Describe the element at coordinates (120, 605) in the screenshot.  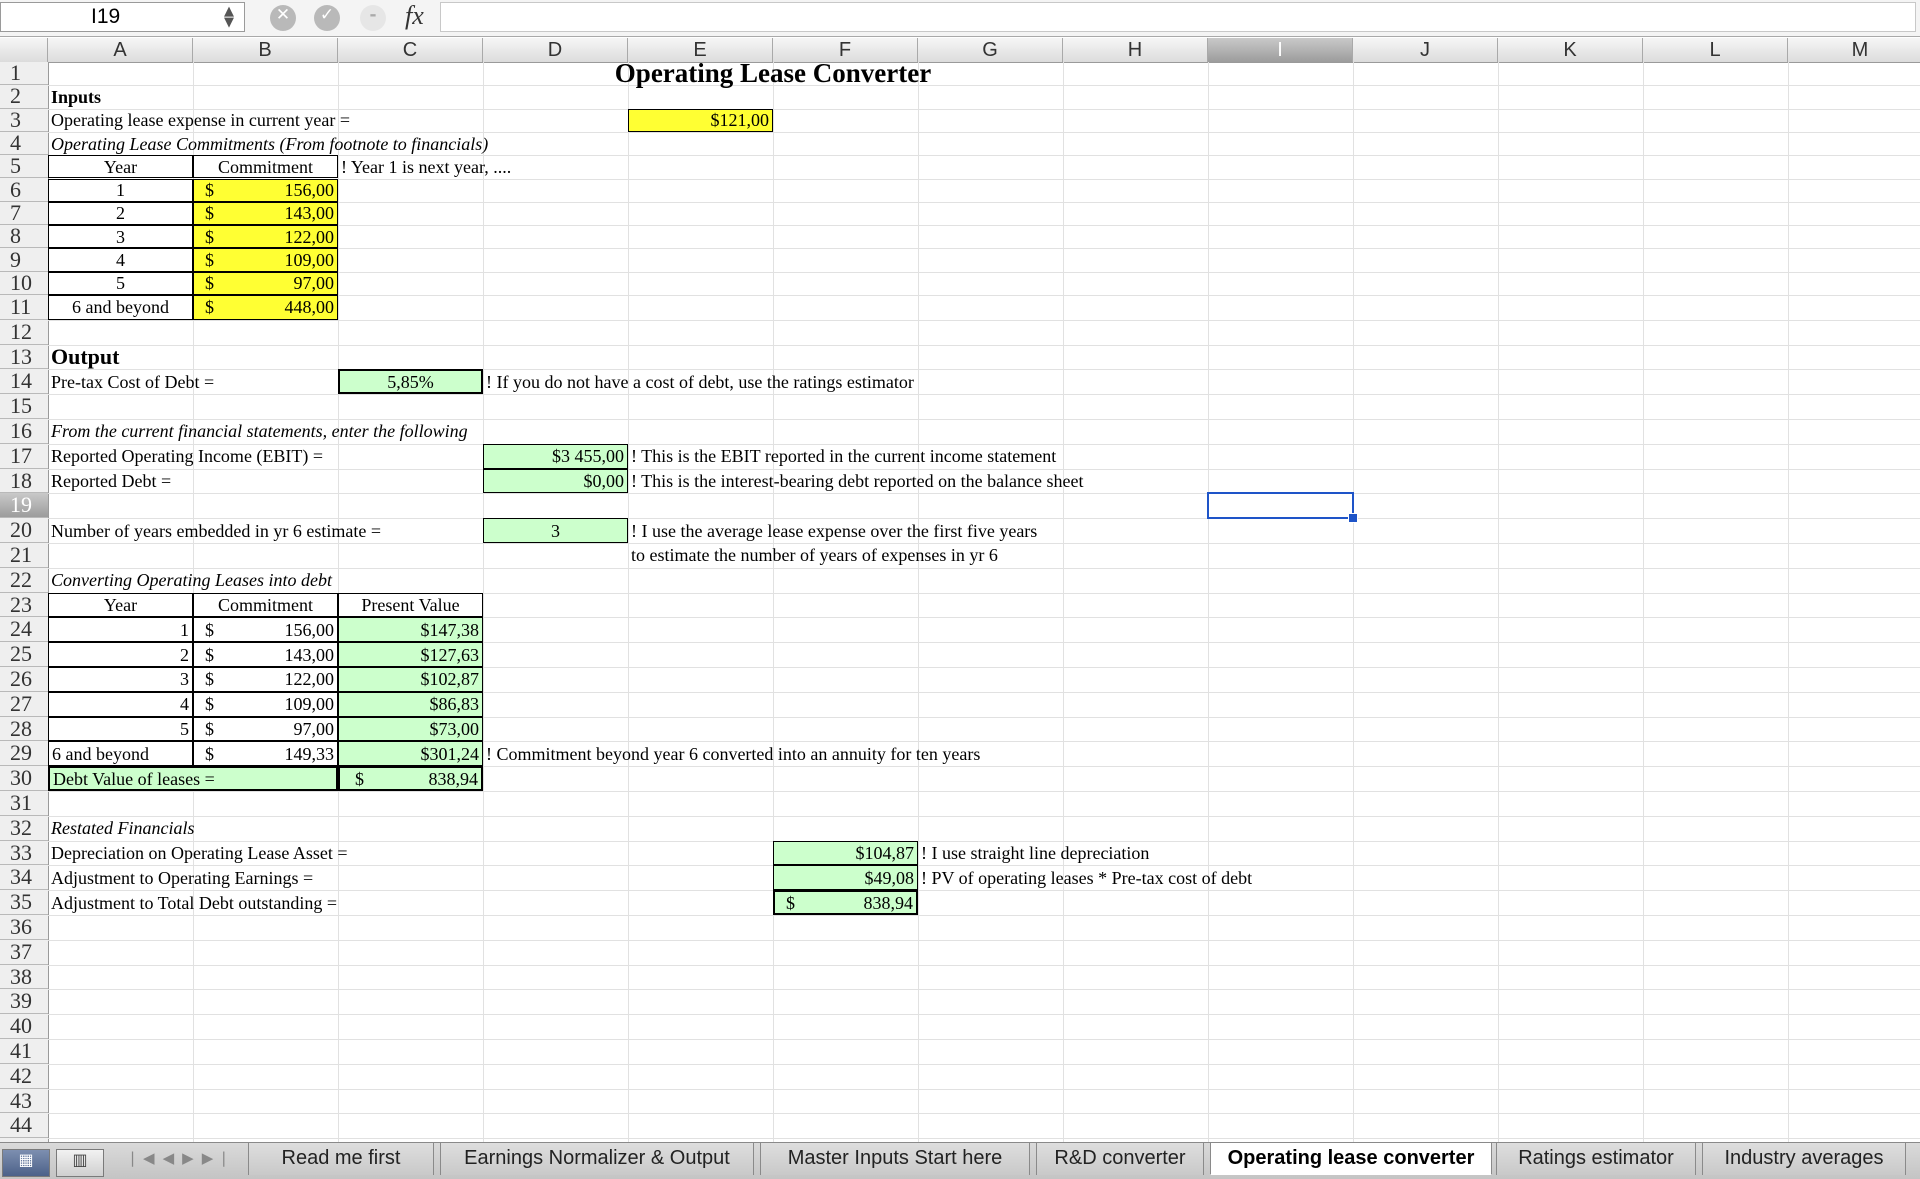
I see `pv-year-header: Year` at that location.